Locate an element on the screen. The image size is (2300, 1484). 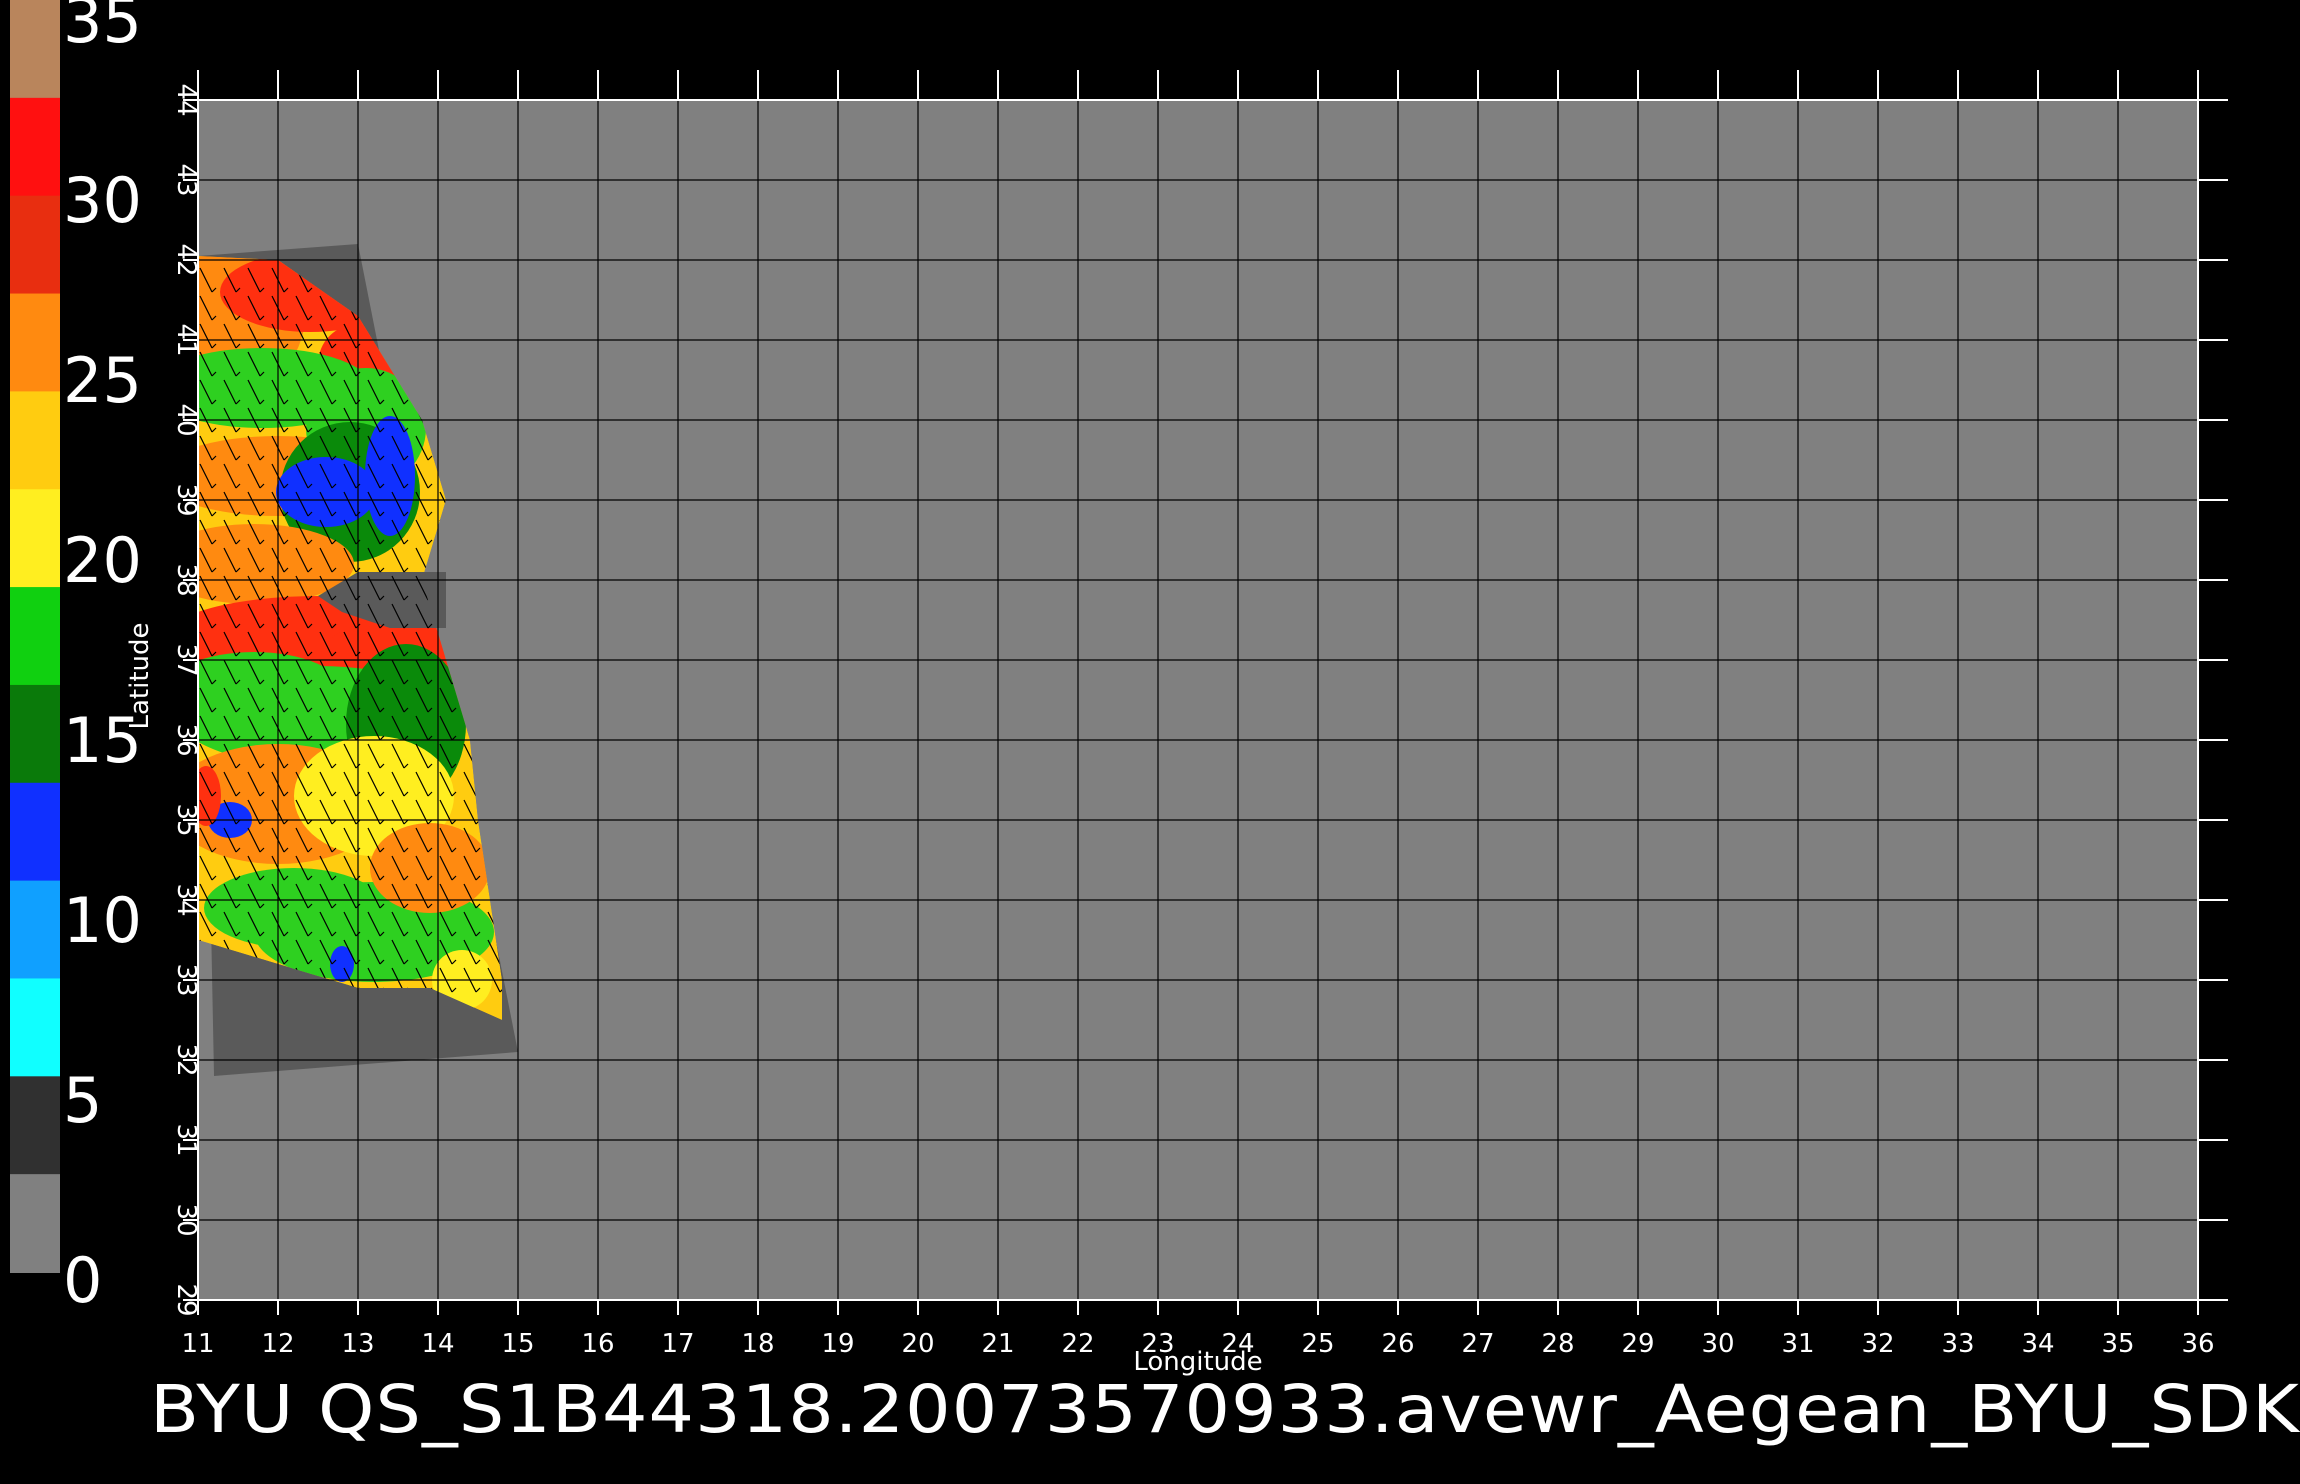
latitude-tick-label: 40 is located at coordinates (186, 419).